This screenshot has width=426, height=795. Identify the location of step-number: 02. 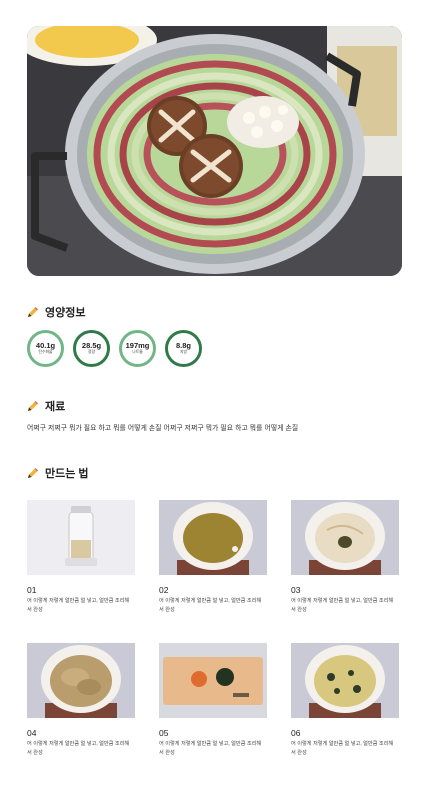
(164, 590).